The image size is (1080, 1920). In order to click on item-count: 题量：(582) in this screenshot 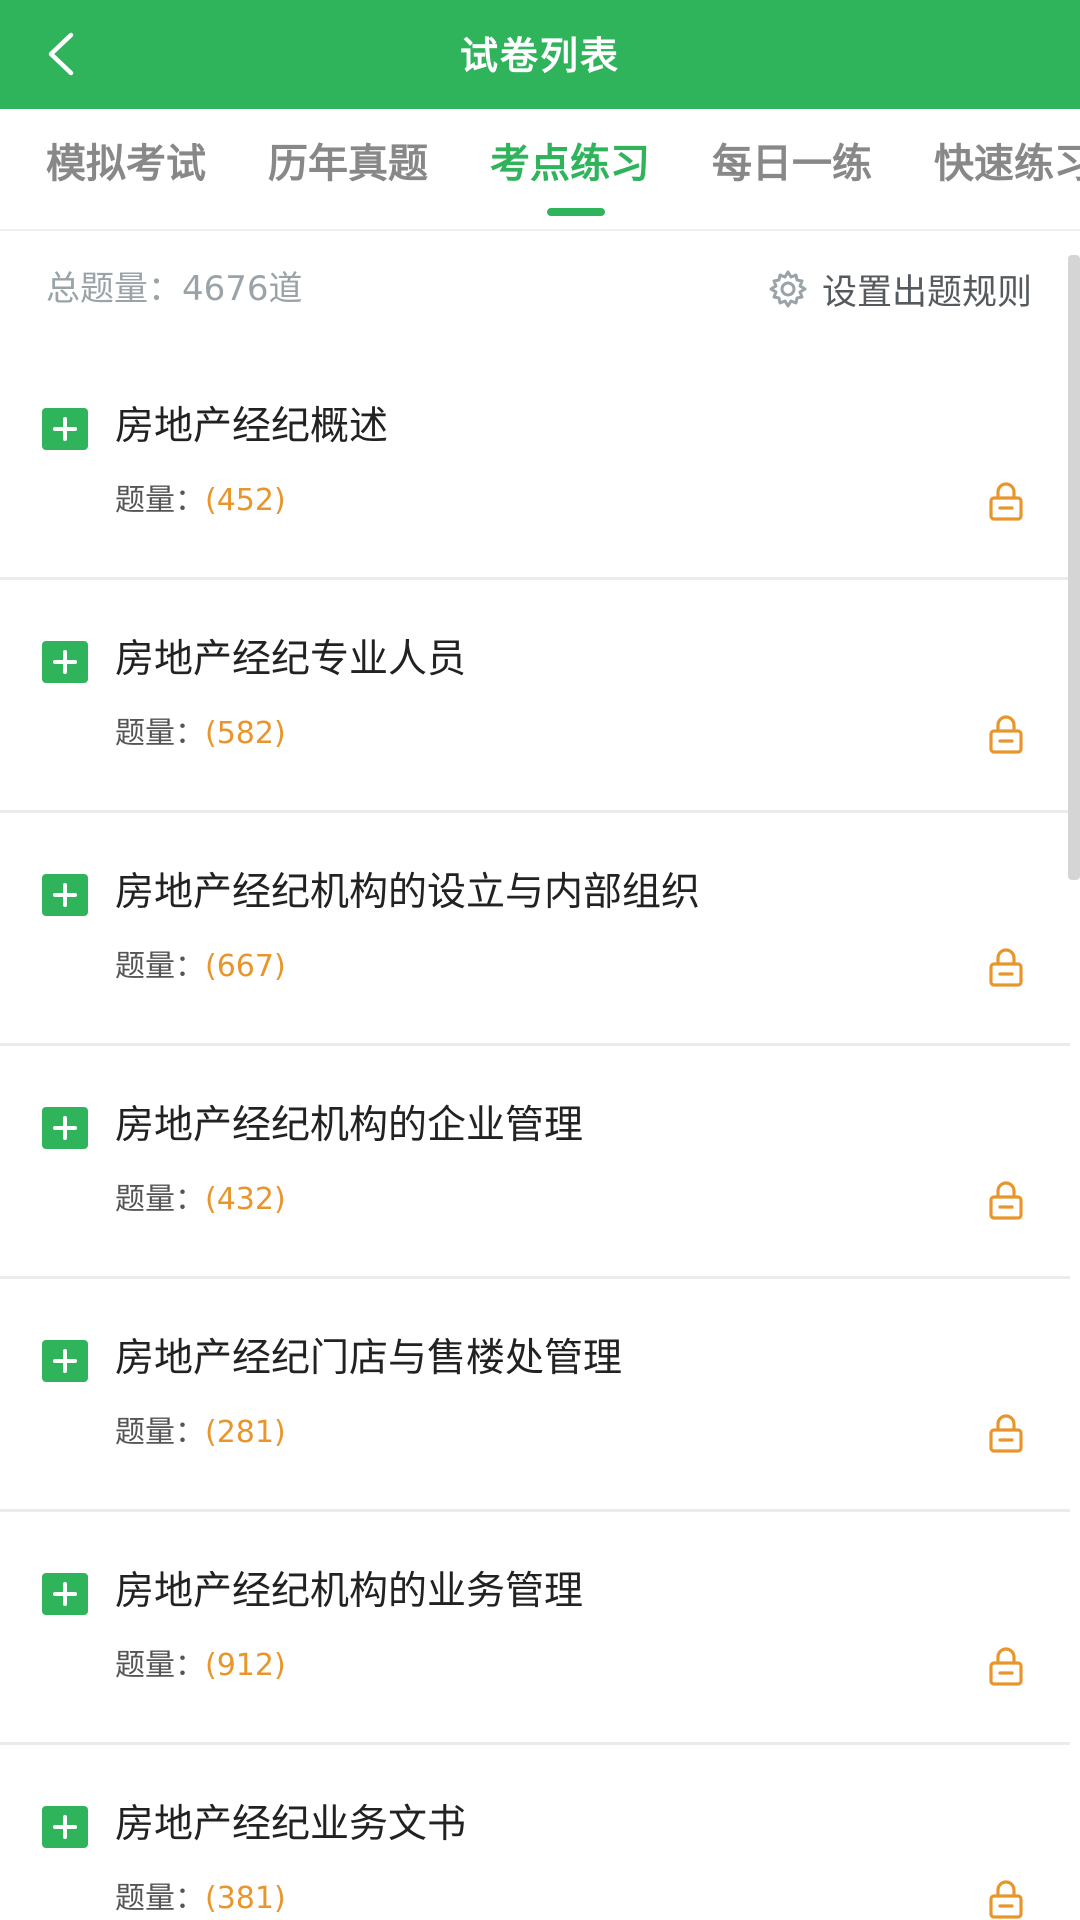, I will do `click(200, 734)`.